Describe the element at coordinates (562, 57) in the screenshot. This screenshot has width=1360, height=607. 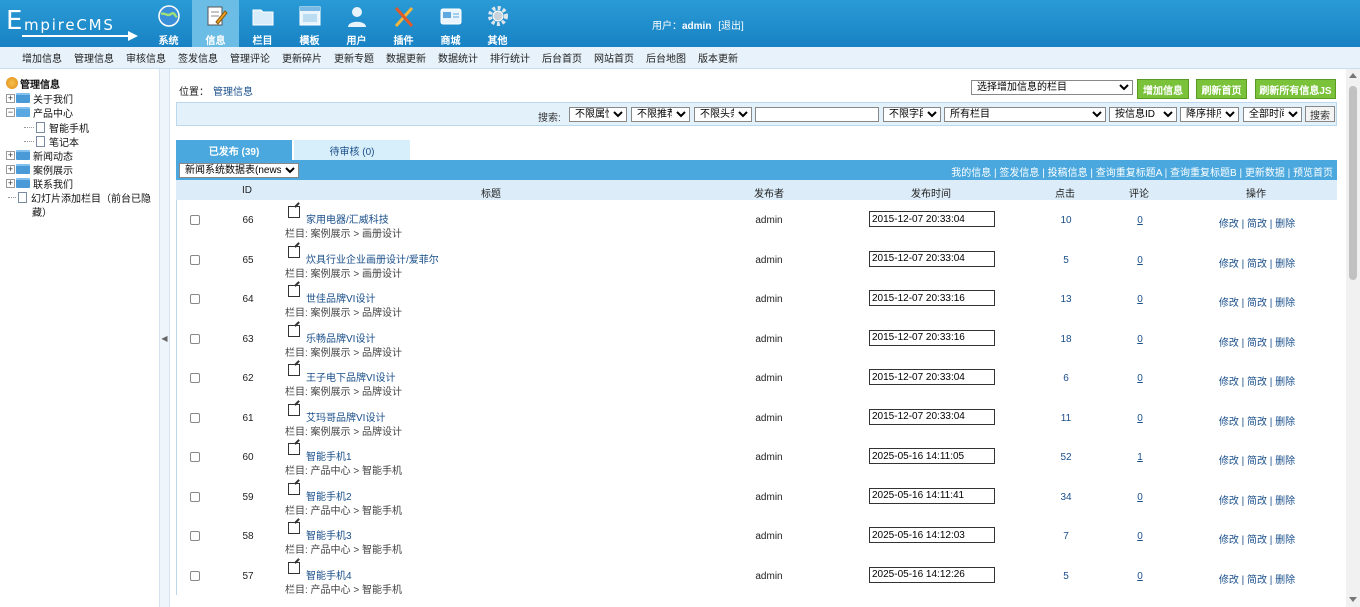
I see `subnav-item: 后台首页` at that location.